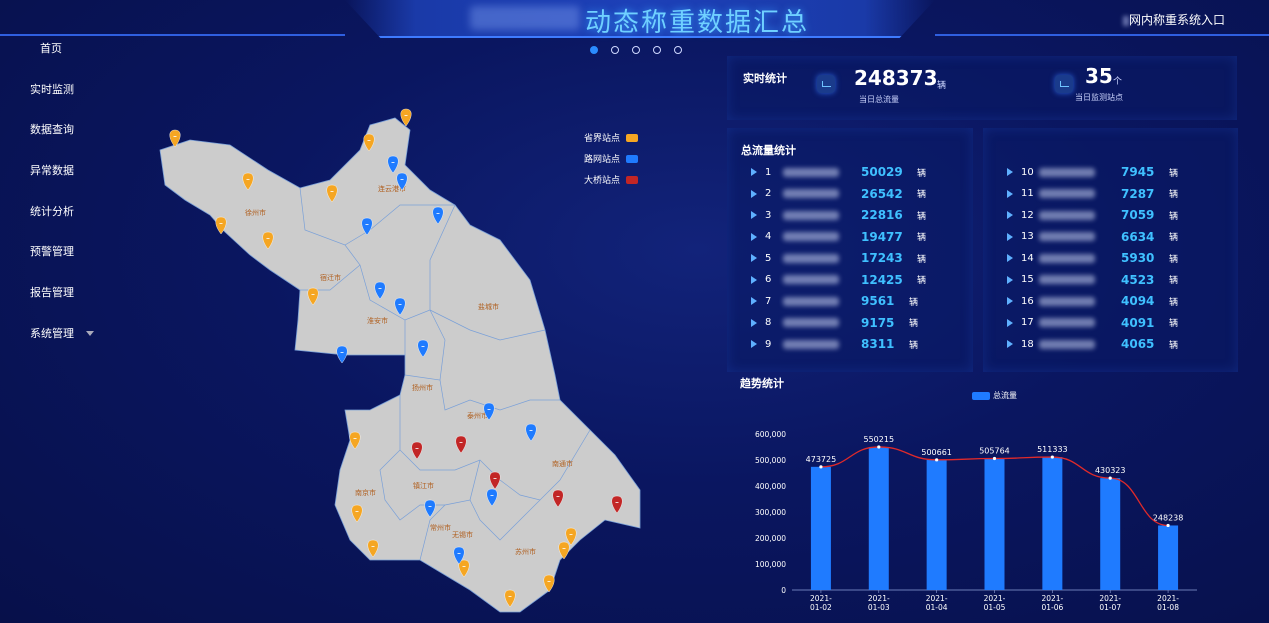 The width and height of the screenshot is (1269, 623). What do you see at coordinates (1168, 607) in the screenshot?
I see `x-tick-label: 01-08` at bounding box center [1168, 607].